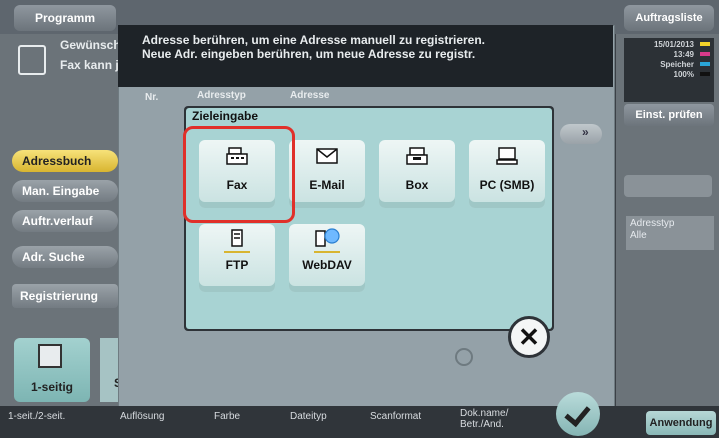 This screenshot has height=438, width=719. What do you see at coordinates (395, 416) in the screenshot?
I see `scanformat-setting-label: Scanformat` at bounding box center [395, 416].